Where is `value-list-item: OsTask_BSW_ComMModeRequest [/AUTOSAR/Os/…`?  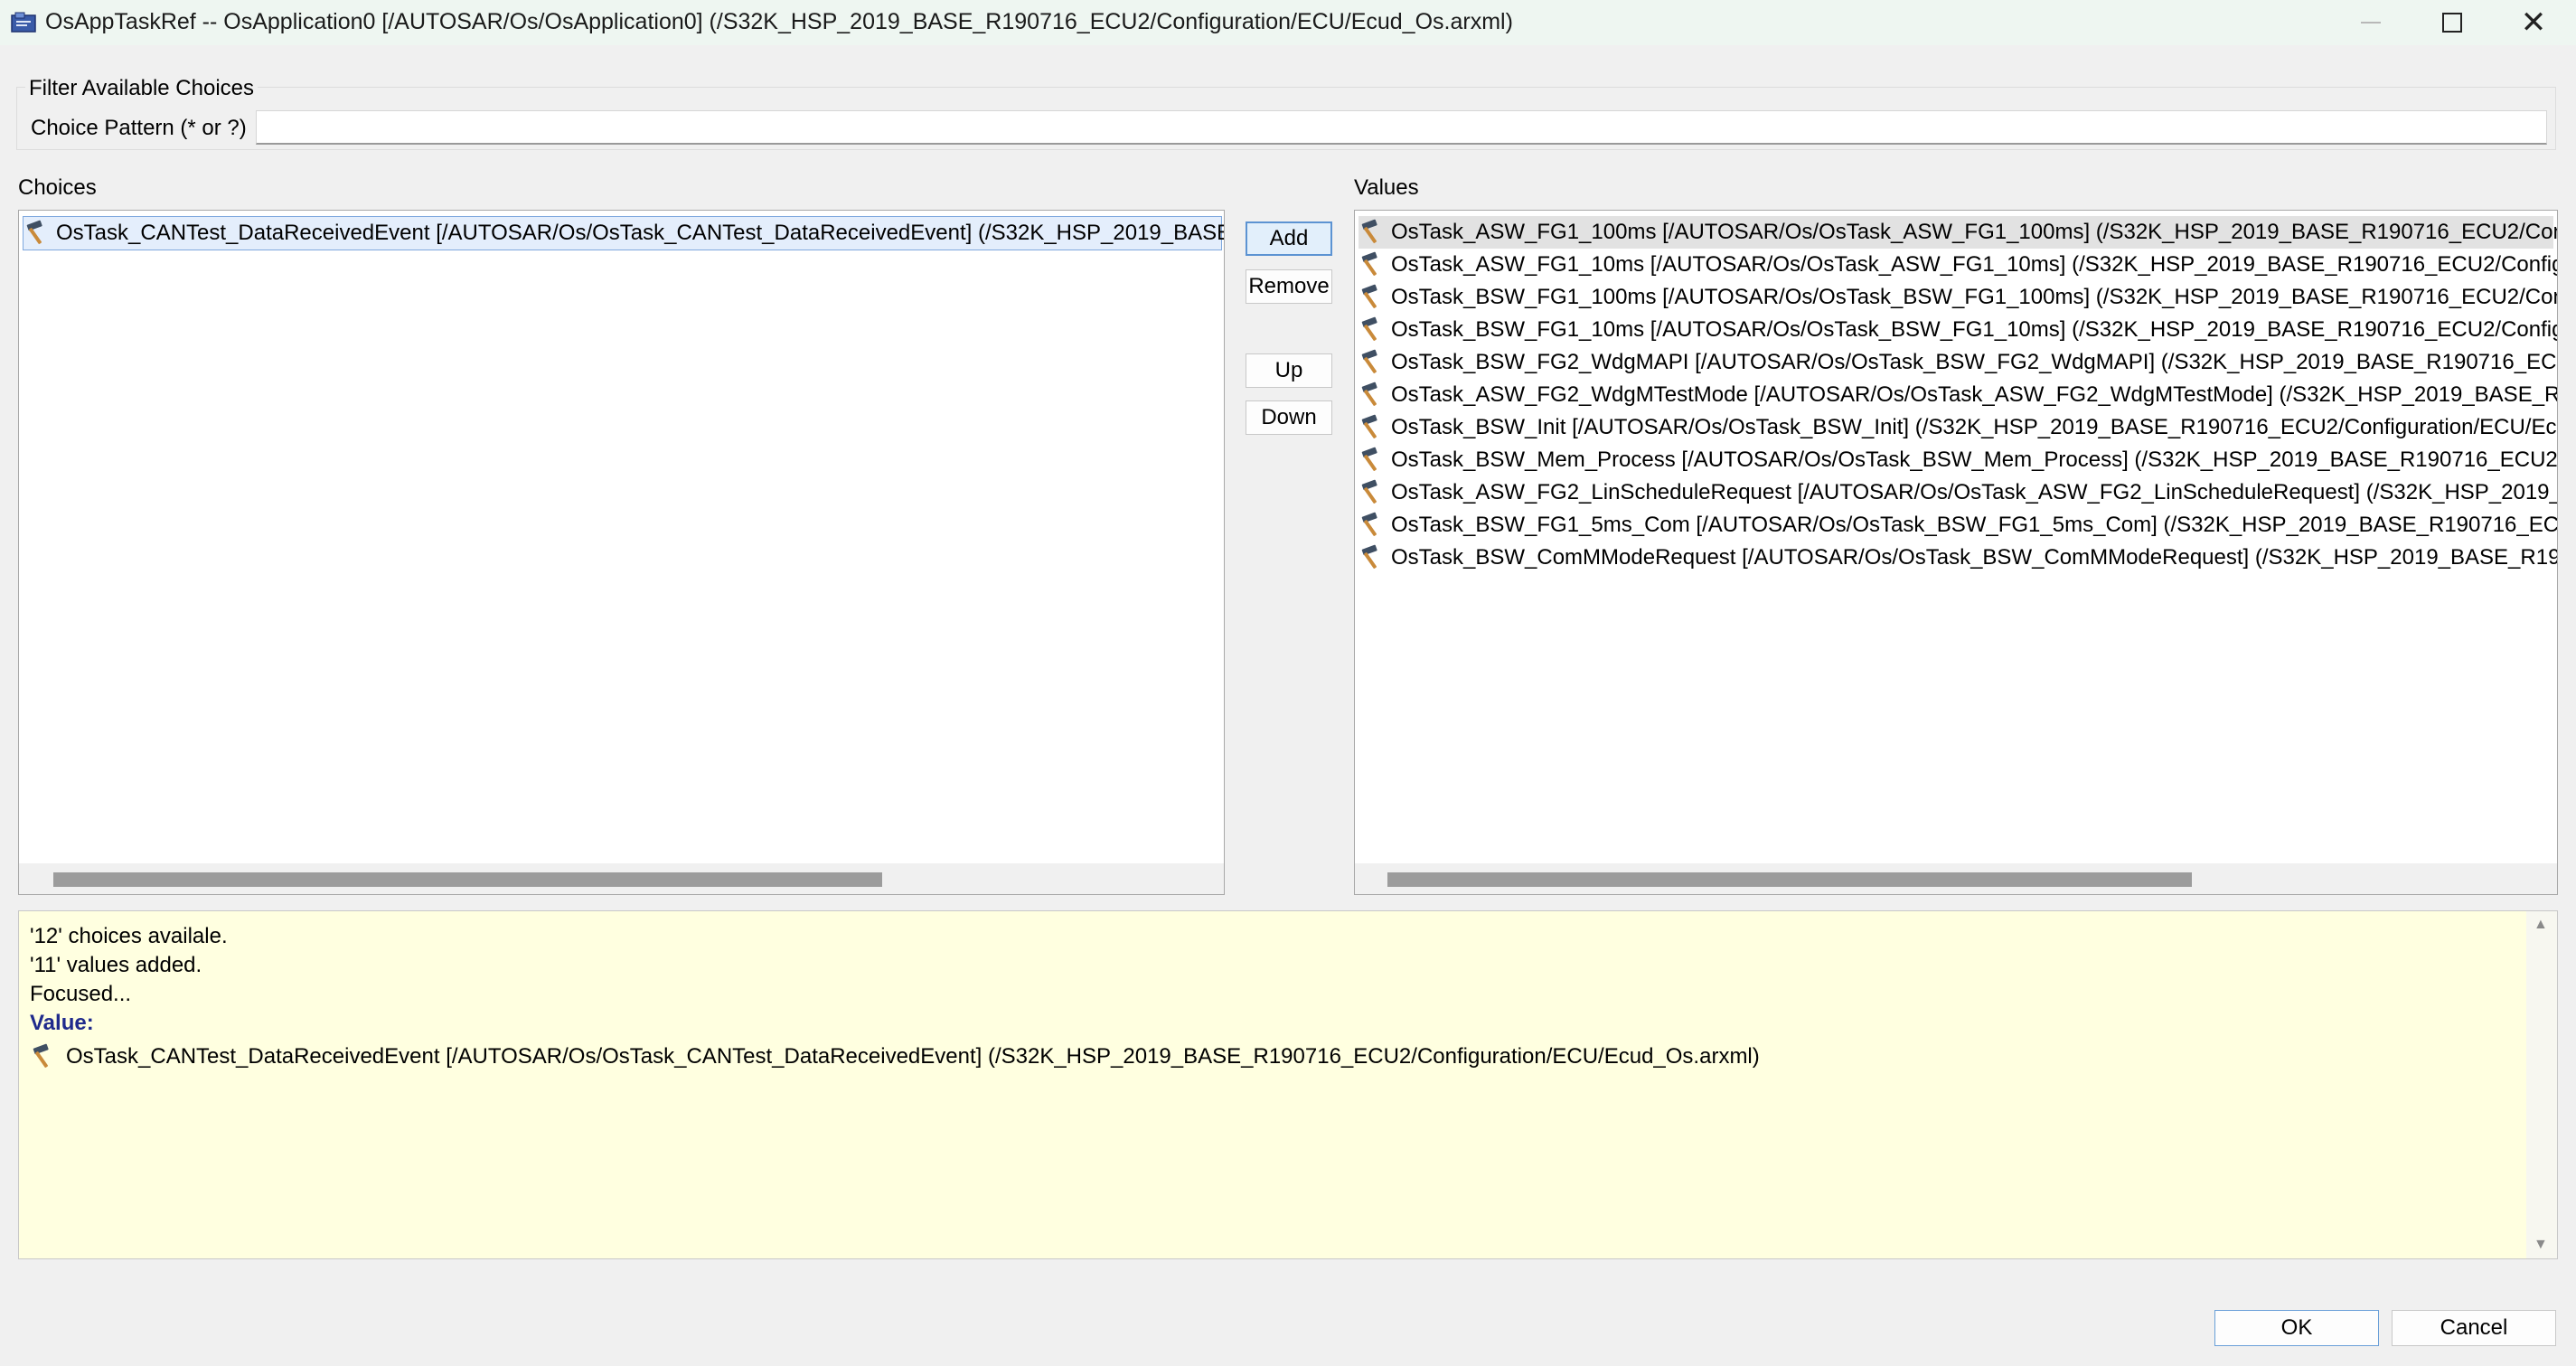
value-list-item: OsTask_BSW_ComMModeRequest [/AUTOSAR/Os/… is located at coordinates (1958, 558).